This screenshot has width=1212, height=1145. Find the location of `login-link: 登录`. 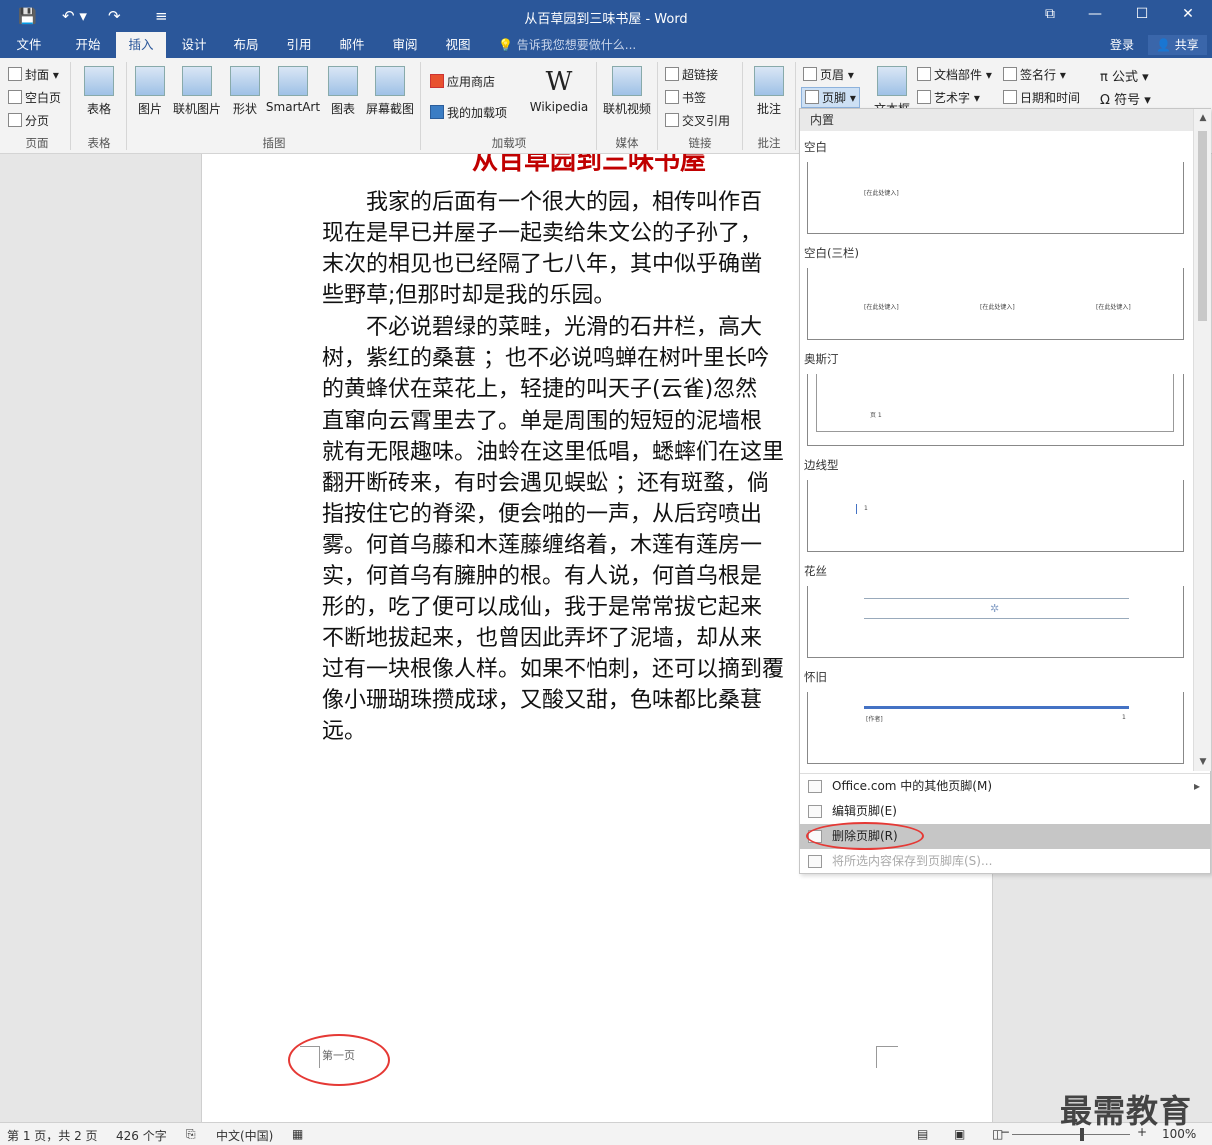

login-link: 登录 is located at coordinates (1122, 45).